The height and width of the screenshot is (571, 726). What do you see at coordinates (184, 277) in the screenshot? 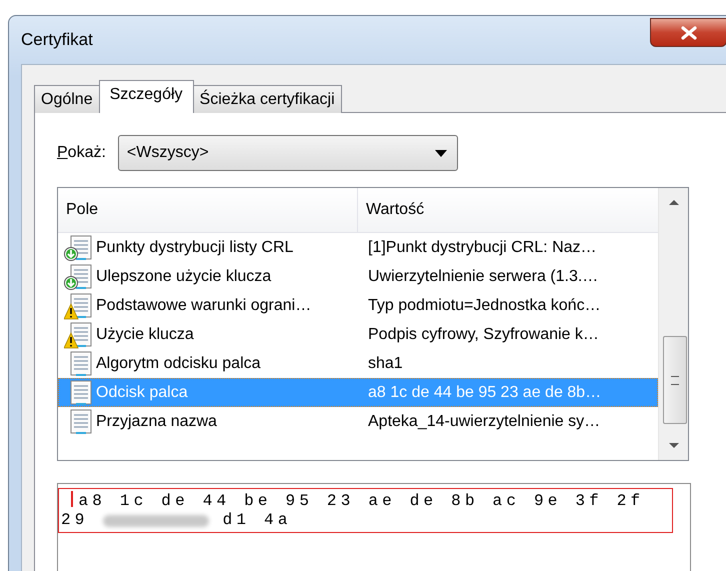
I see `field-name: Ulepszone użycie klucza` at bounding box center [184, 277].